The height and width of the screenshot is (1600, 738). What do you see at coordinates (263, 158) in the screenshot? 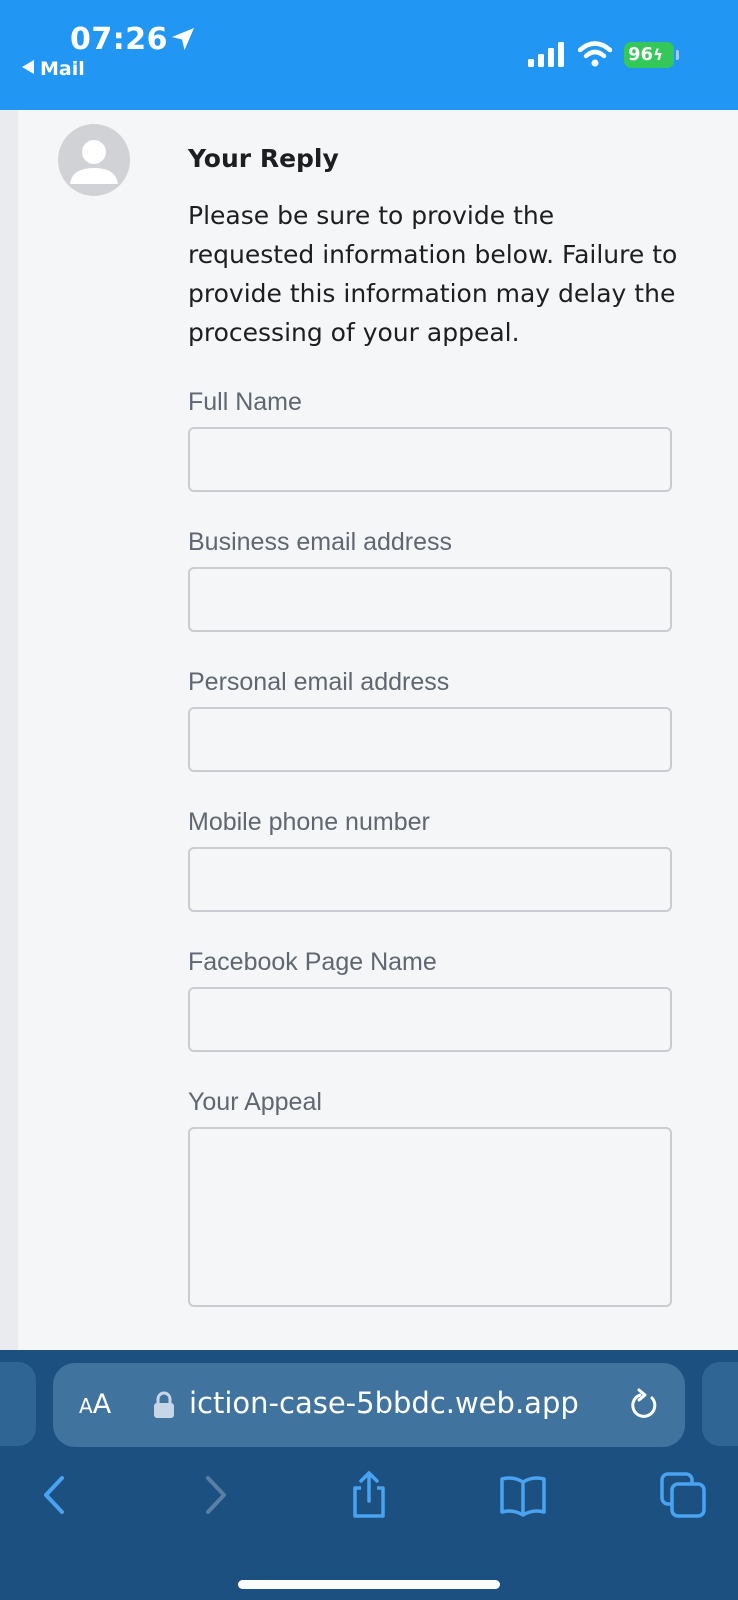
I see `form-heading: Your Reply` at bounding box center [263, 158].